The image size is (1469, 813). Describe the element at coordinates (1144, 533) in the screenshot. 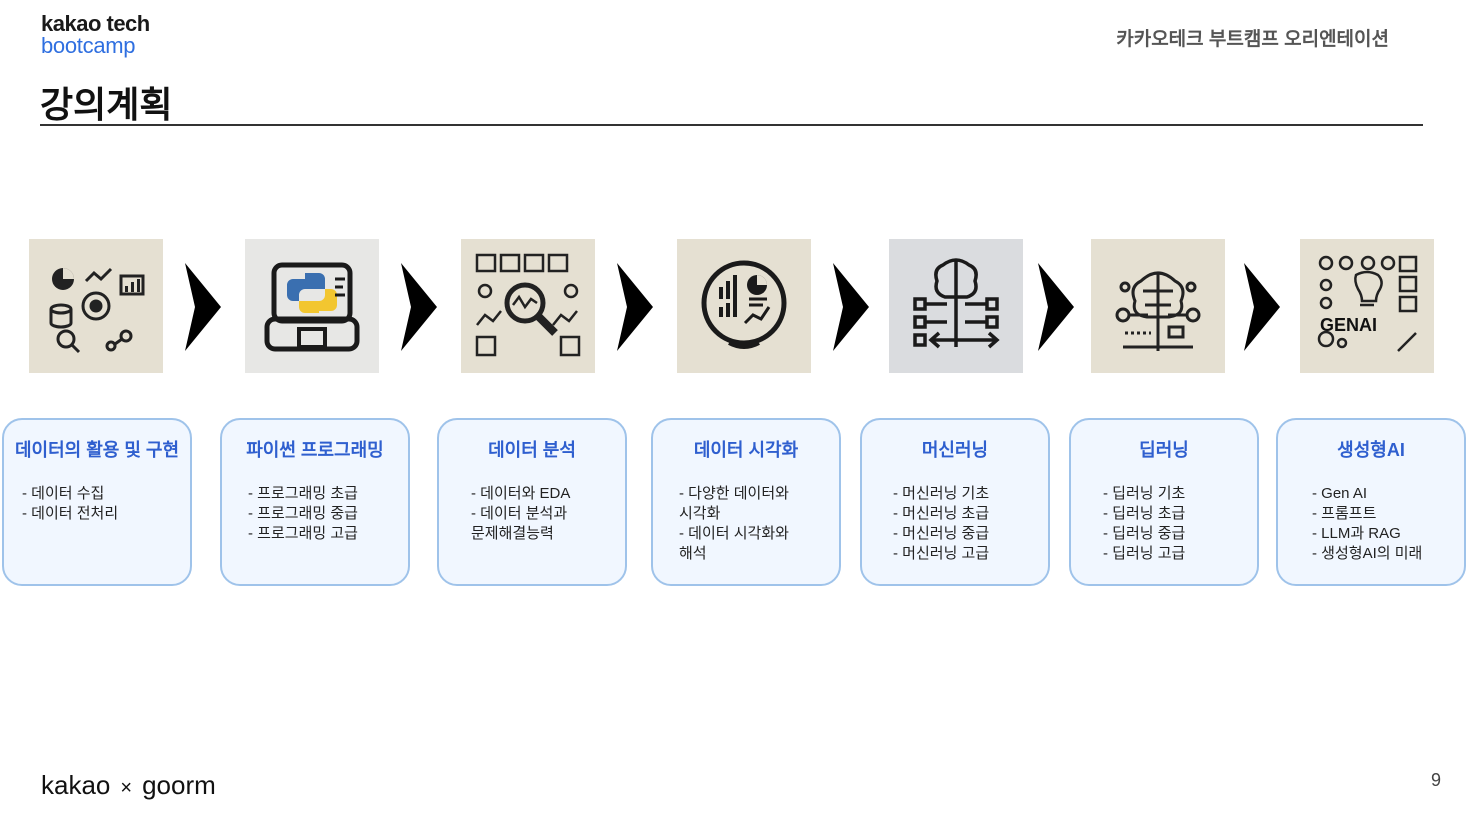

I see `list-item: - 딥러닝 중급` at that location.